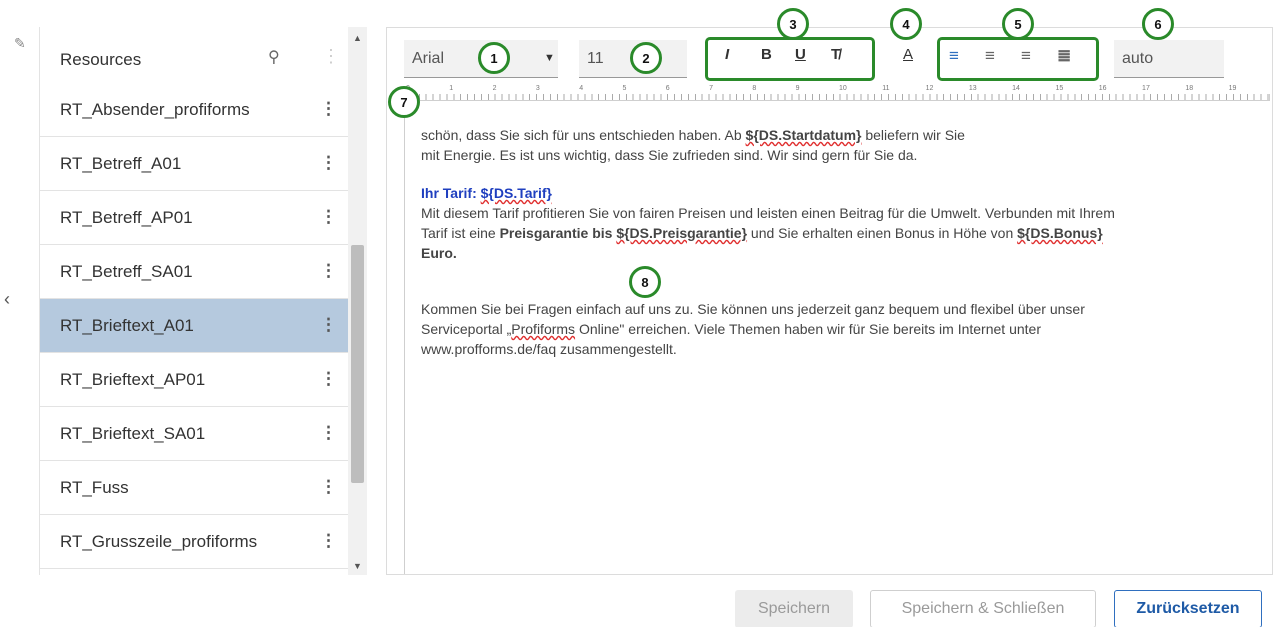 The height and width of the screenshot is (627, 1277). I want to click on line-height-input: auto, so click(1169, 59).